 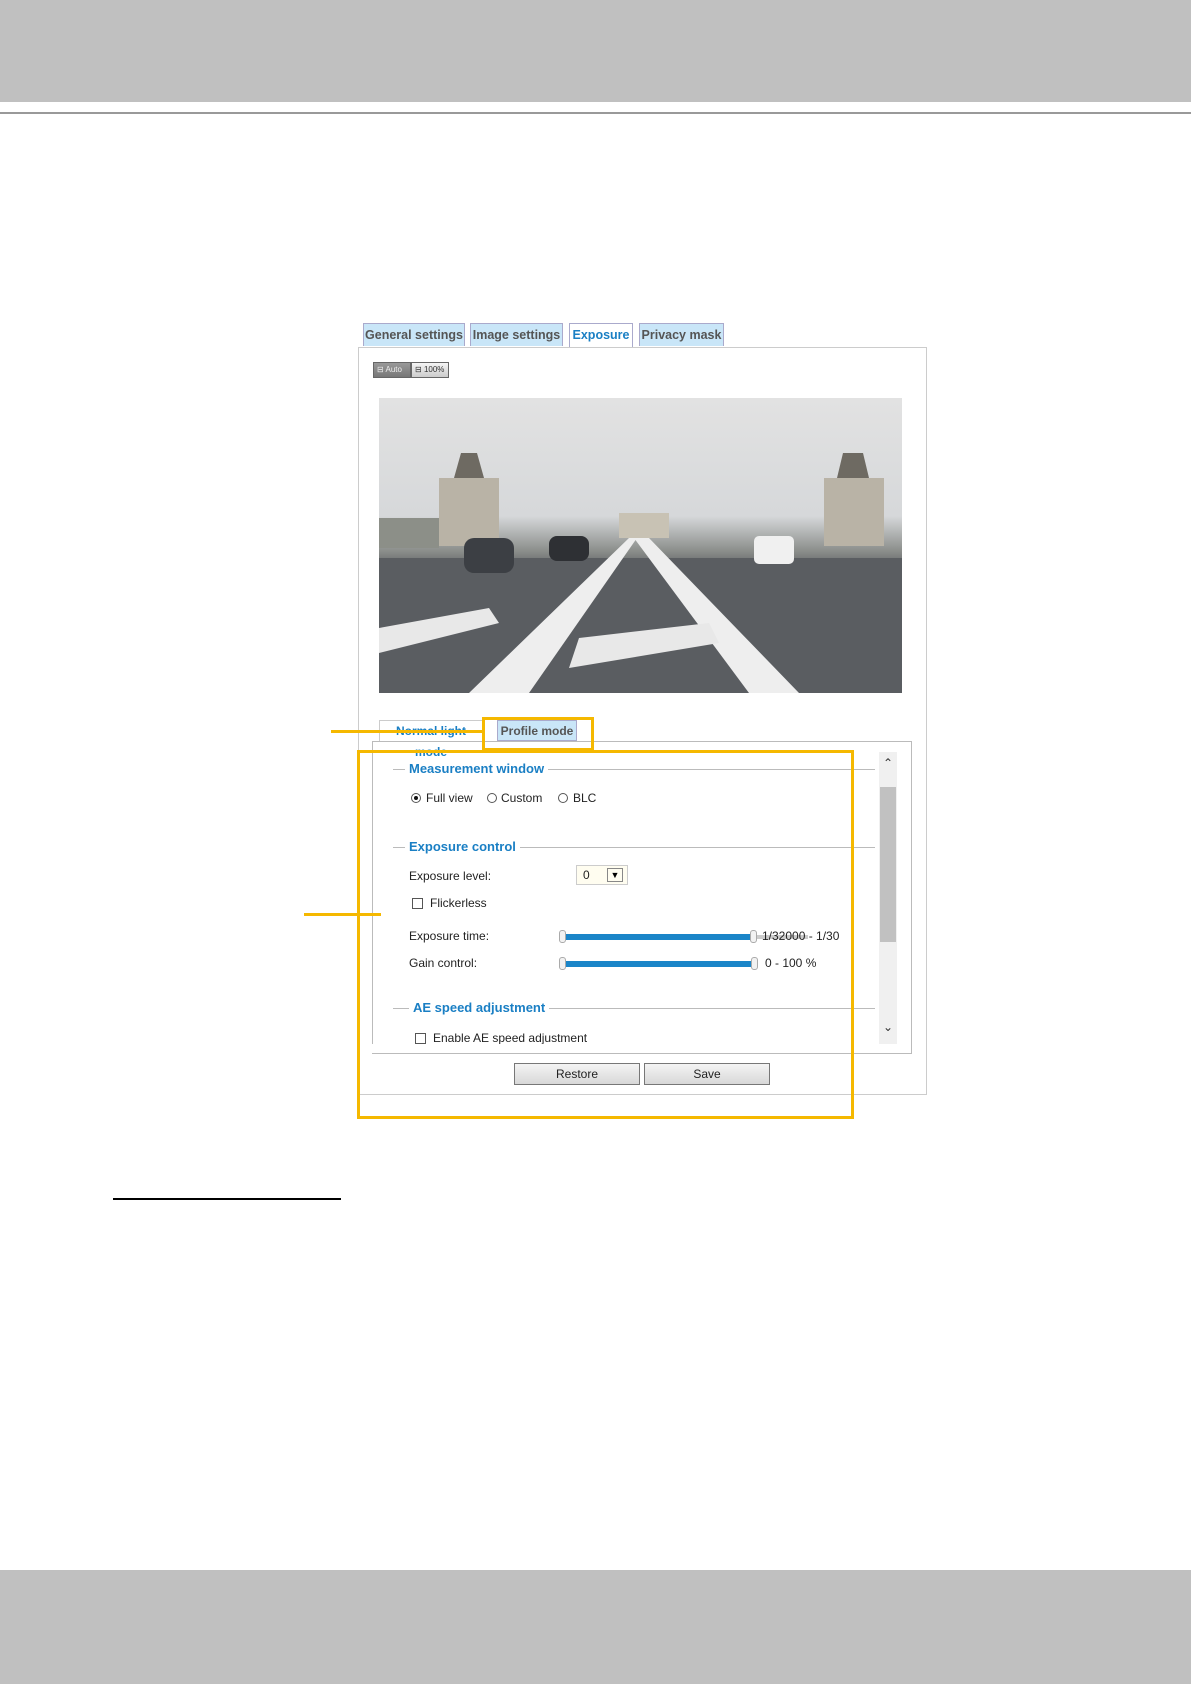 I want to click on fit-icon: ⊟, so click(x=419, y=369).